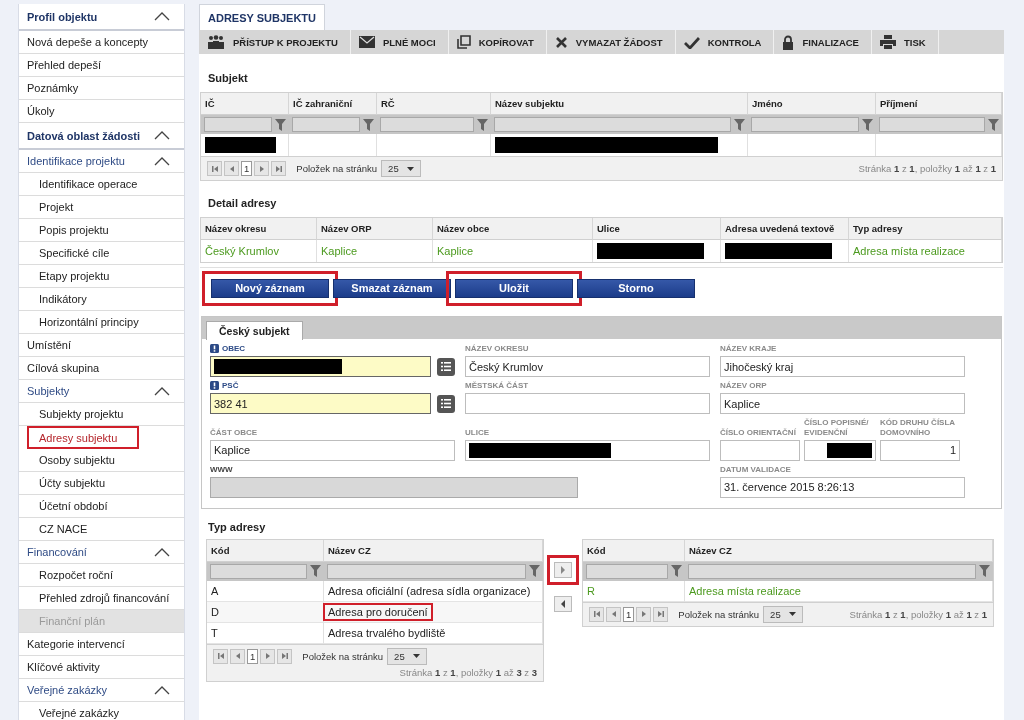  Describe the element at coordinates (785, 229) in the screenshot. I see `column-header: Adresa uvedená textově` at that location.